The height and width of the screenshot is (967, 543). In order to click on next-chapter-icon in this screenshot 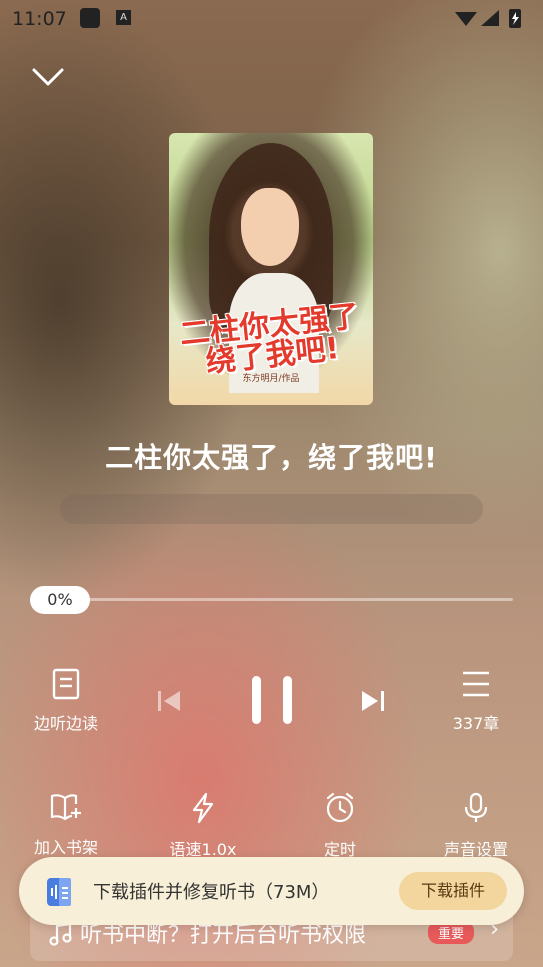, I will do `click(373, 701)`.